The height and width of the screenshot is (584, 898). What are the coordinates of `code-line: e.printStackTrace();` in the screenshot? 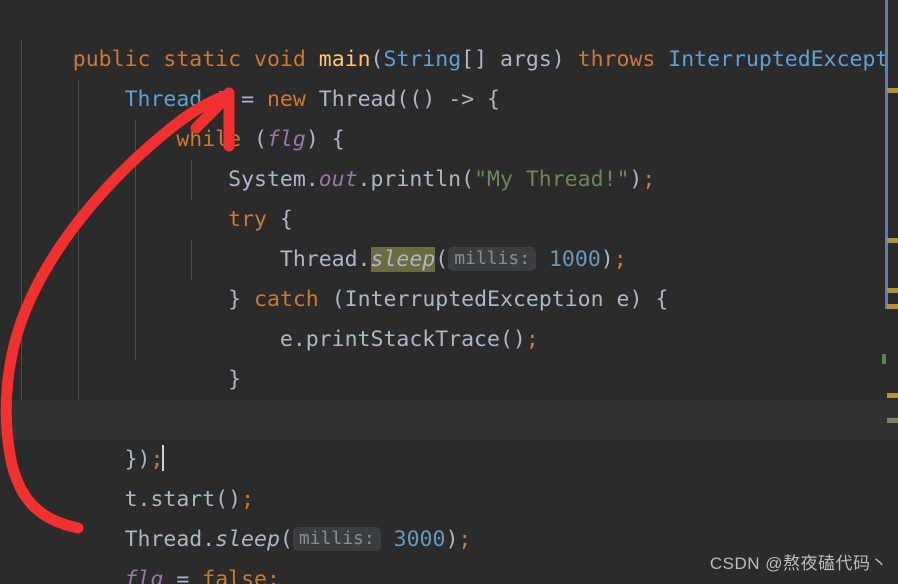 It's located at (449, 316).